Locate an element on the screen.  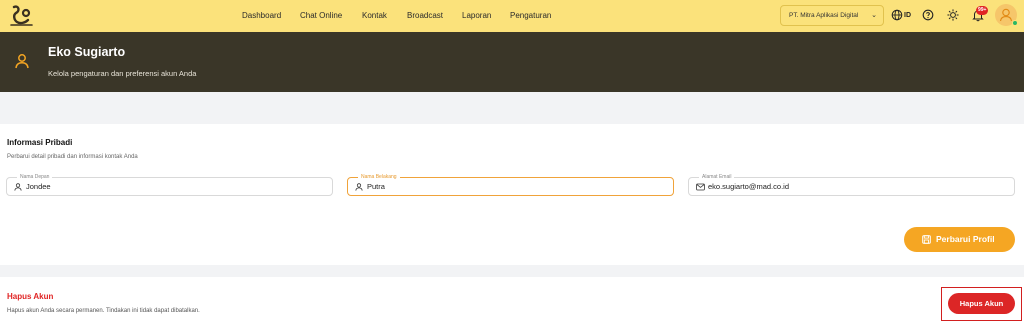
delete-account-title: Hapus Akun is located at coordinates (30, 296).